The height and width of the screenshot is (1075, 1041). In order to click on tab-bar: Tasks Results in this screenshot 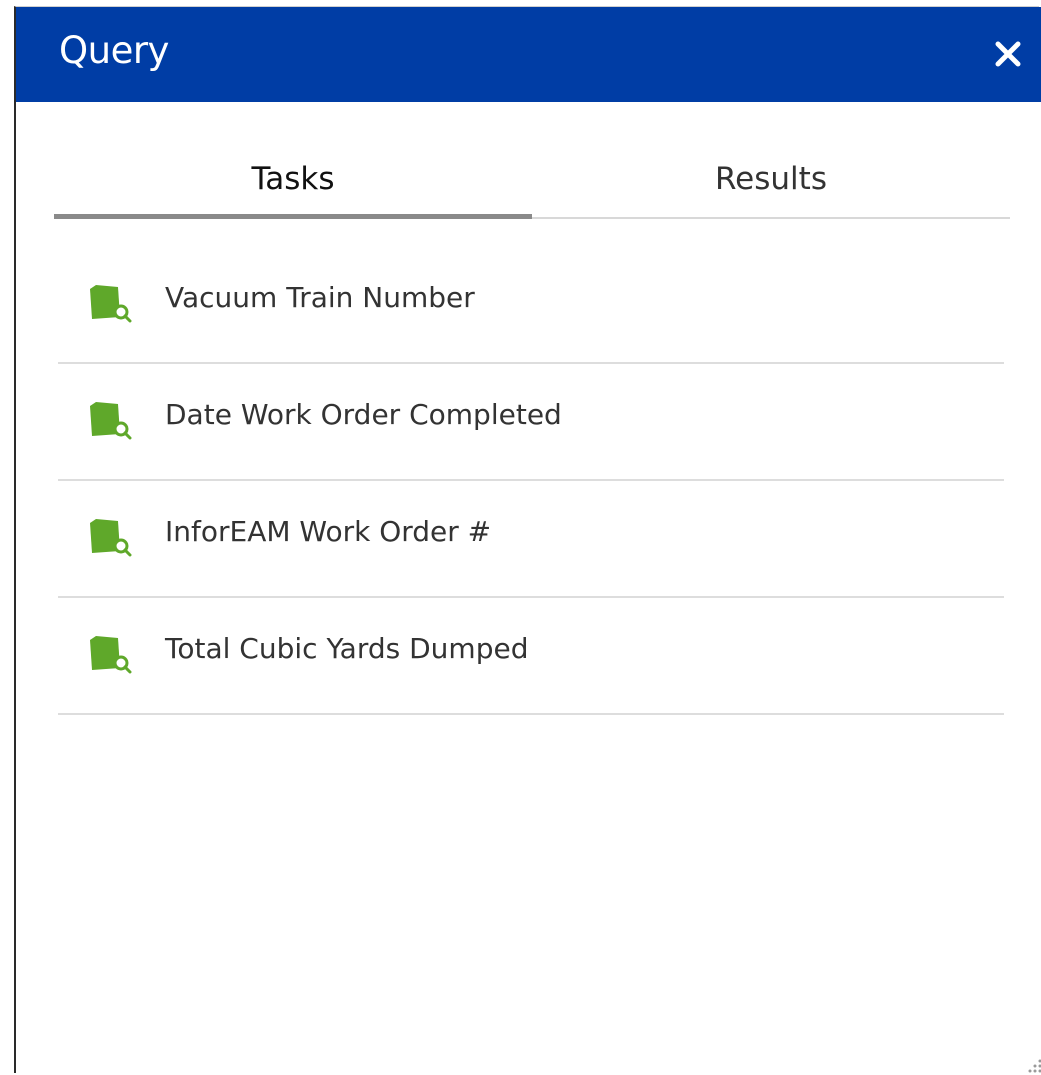, I will do `click(532, 188)`.